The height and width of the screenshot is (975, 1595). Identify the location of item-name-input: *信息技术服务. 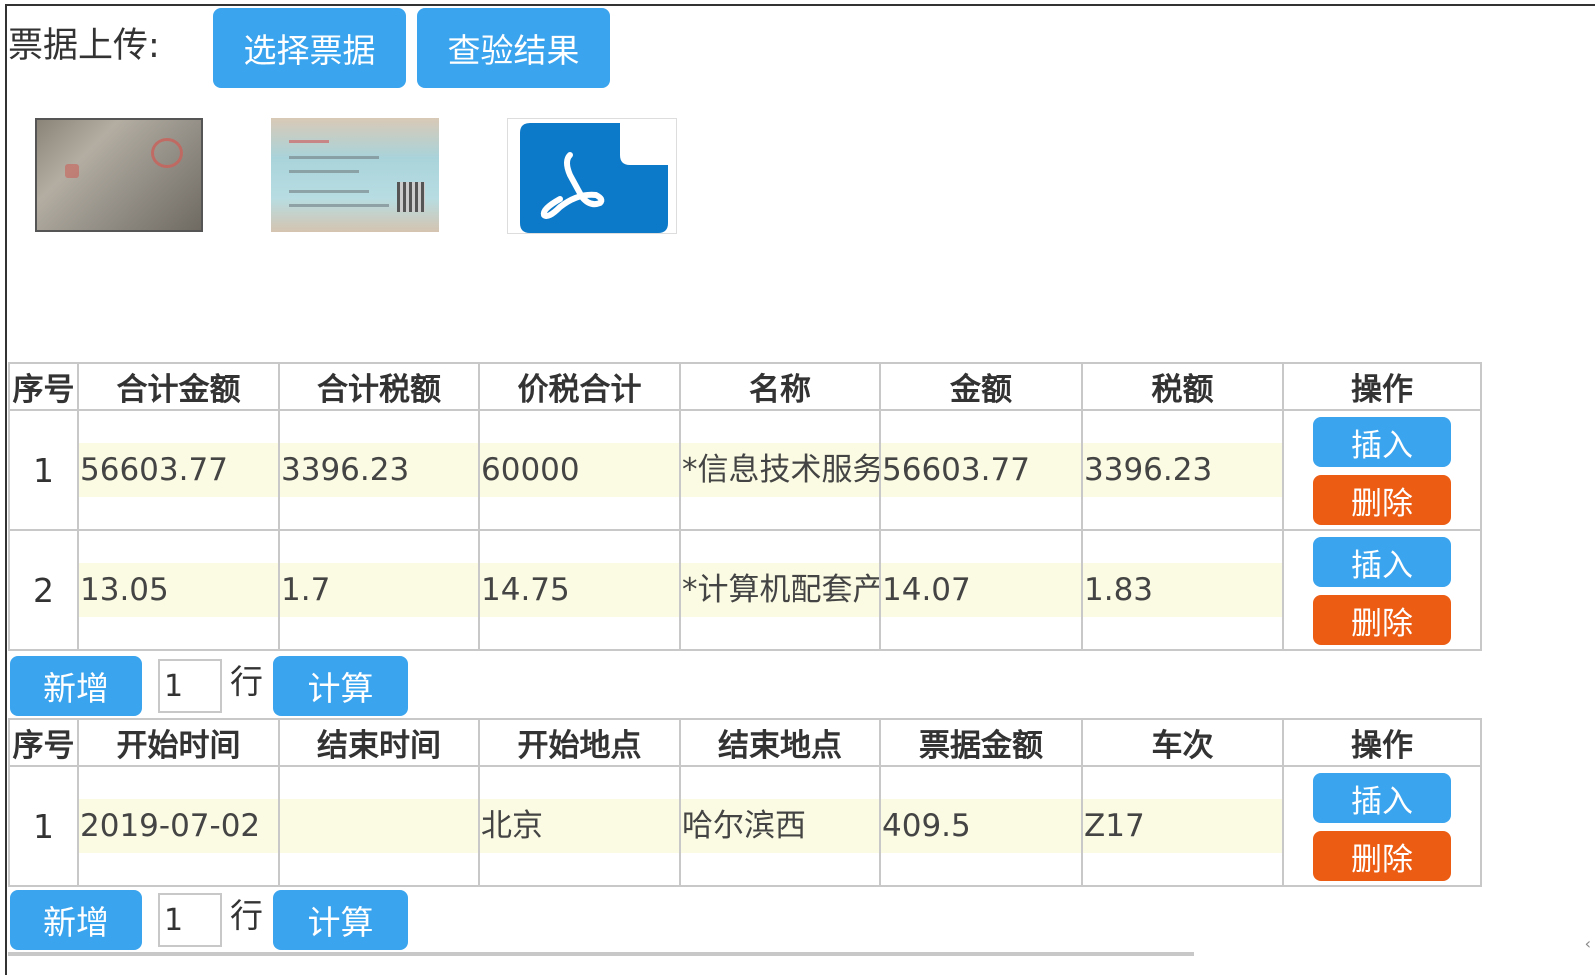
(780, 470).